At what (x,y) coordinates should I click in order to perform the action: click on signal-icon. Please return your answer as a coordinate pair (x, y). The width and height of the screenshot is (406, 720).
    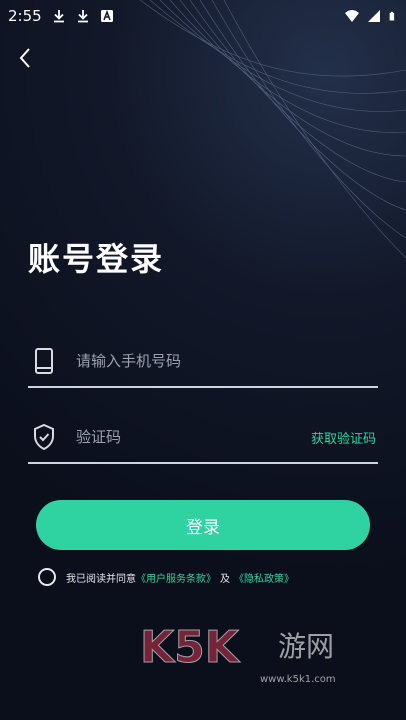
    Looking at the image, I should click on (374, 16).